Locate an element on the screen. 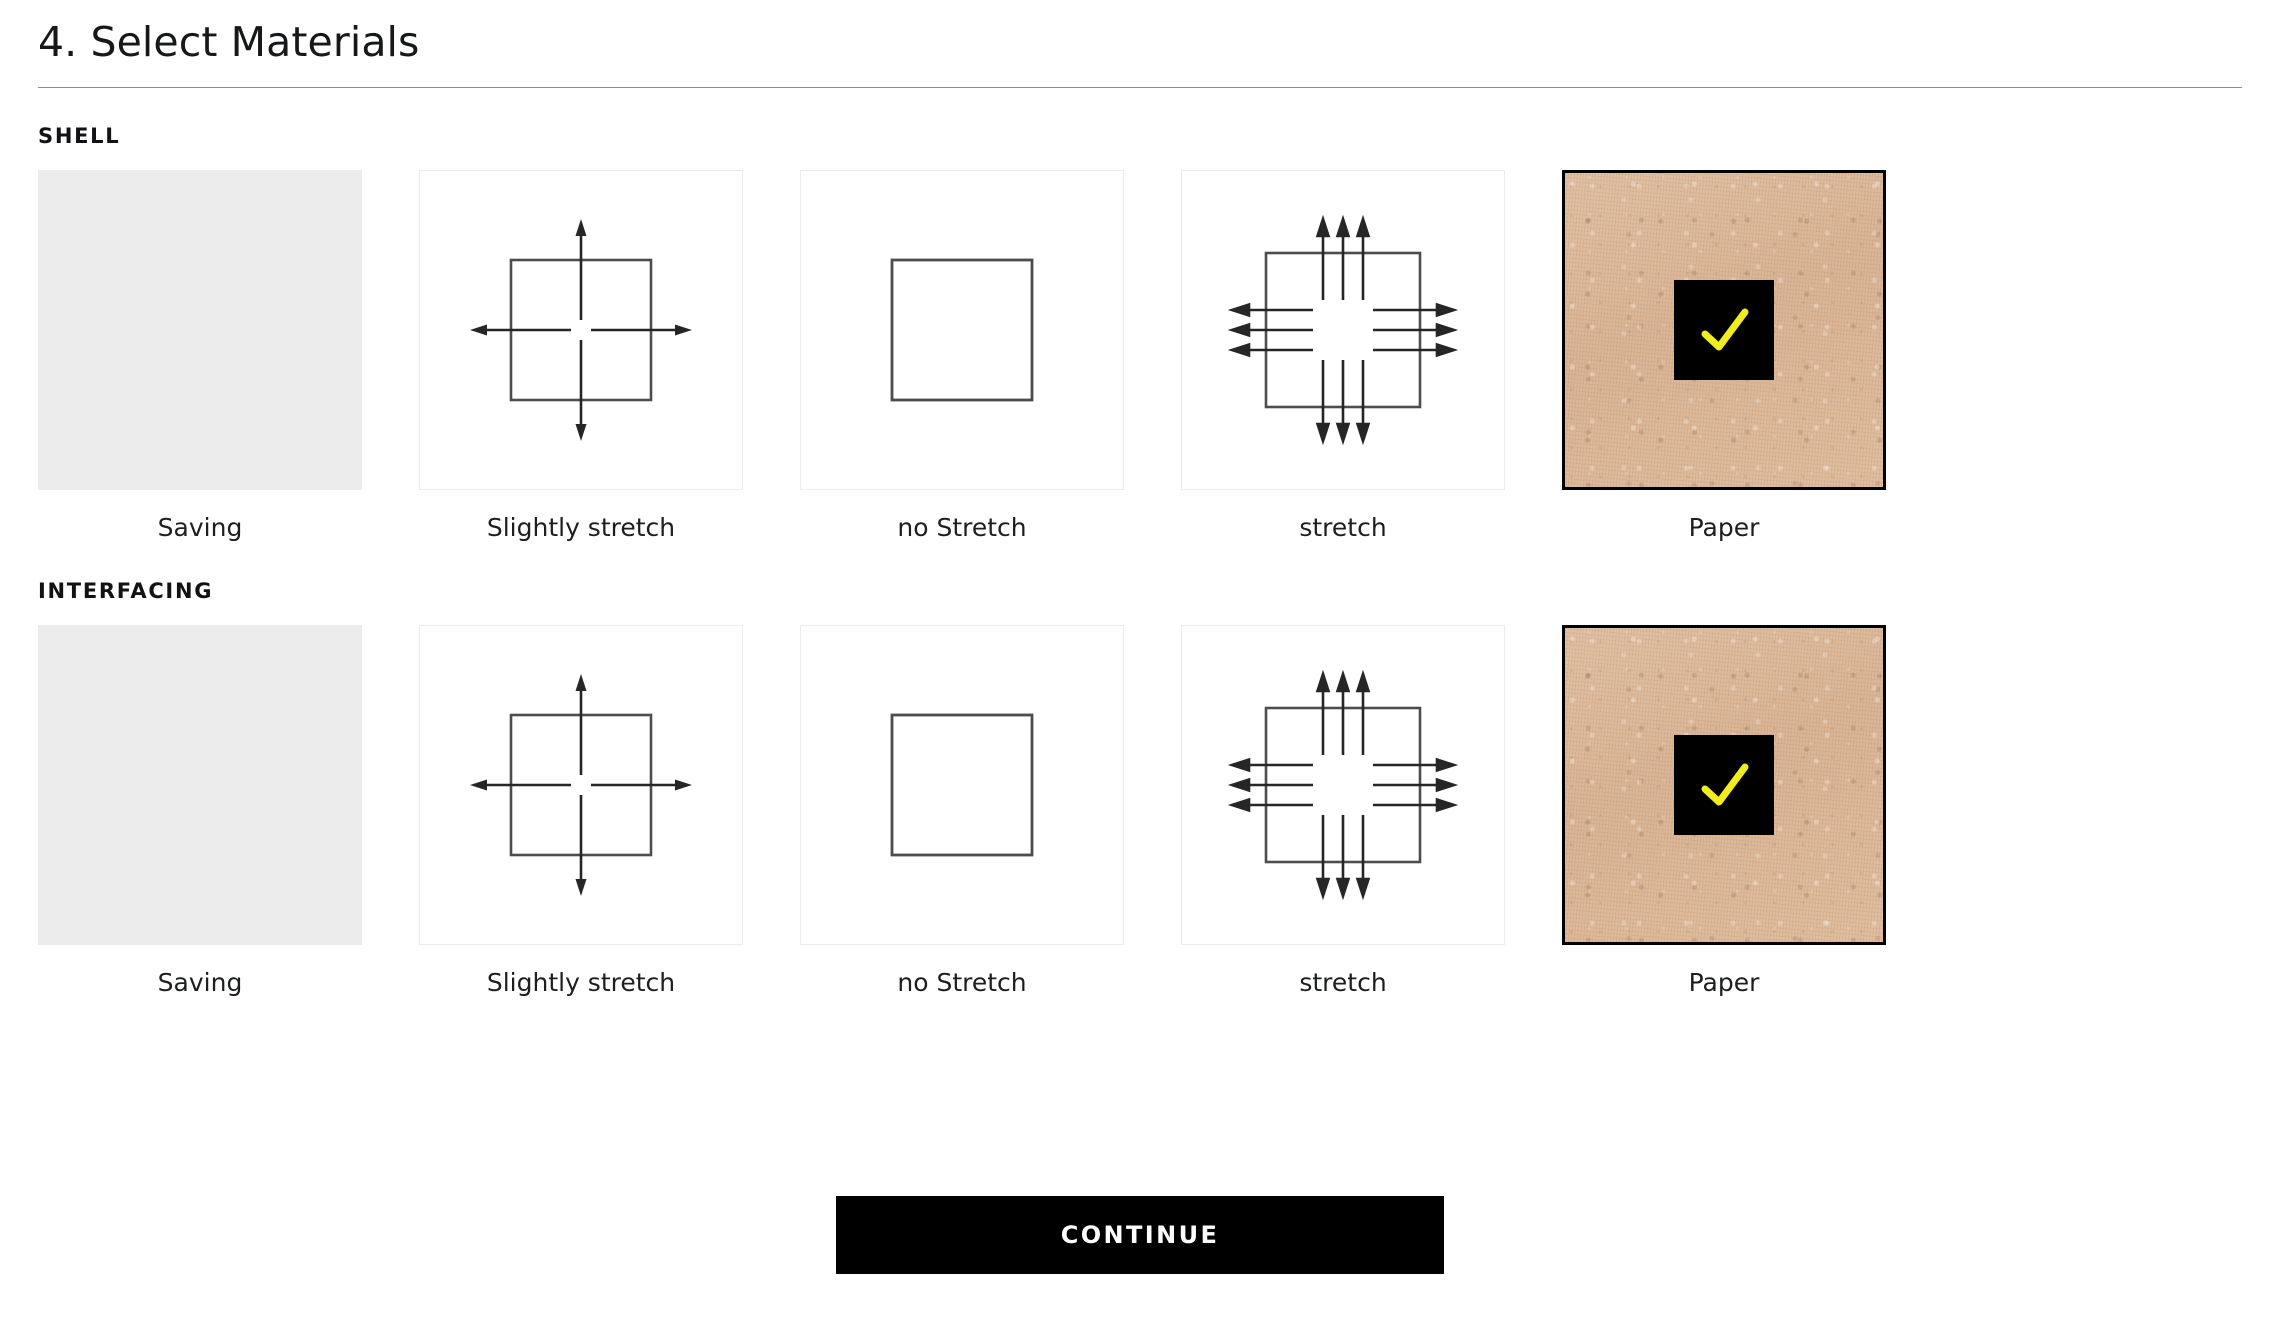 The width and height of the screenshot is (2280, 1336). page-title: 4. Select Materials is located at coordinates (229, 42).